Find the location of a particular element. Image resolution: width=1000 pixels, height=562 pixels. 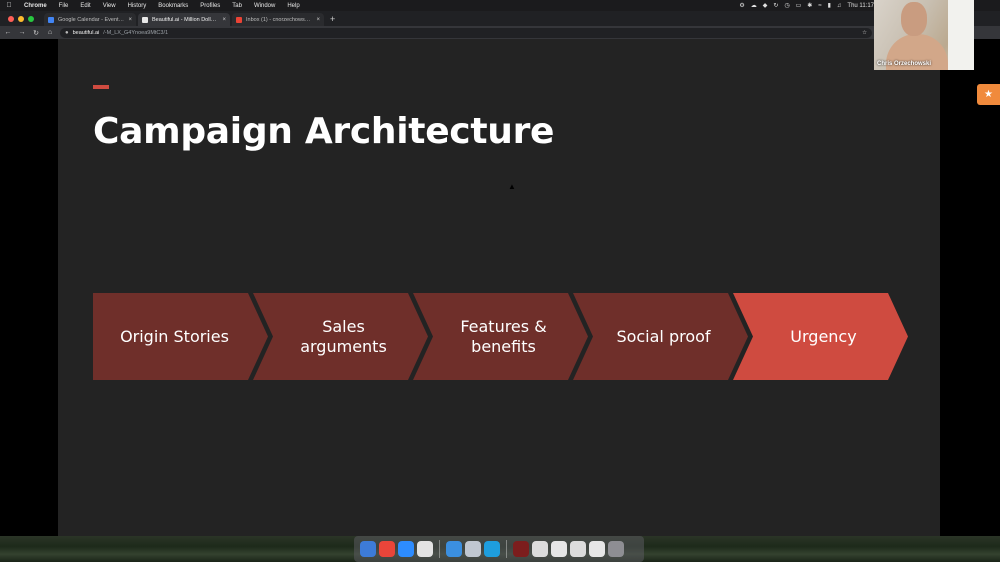

dock-app-4-icon is located at coordinates (425, 549).